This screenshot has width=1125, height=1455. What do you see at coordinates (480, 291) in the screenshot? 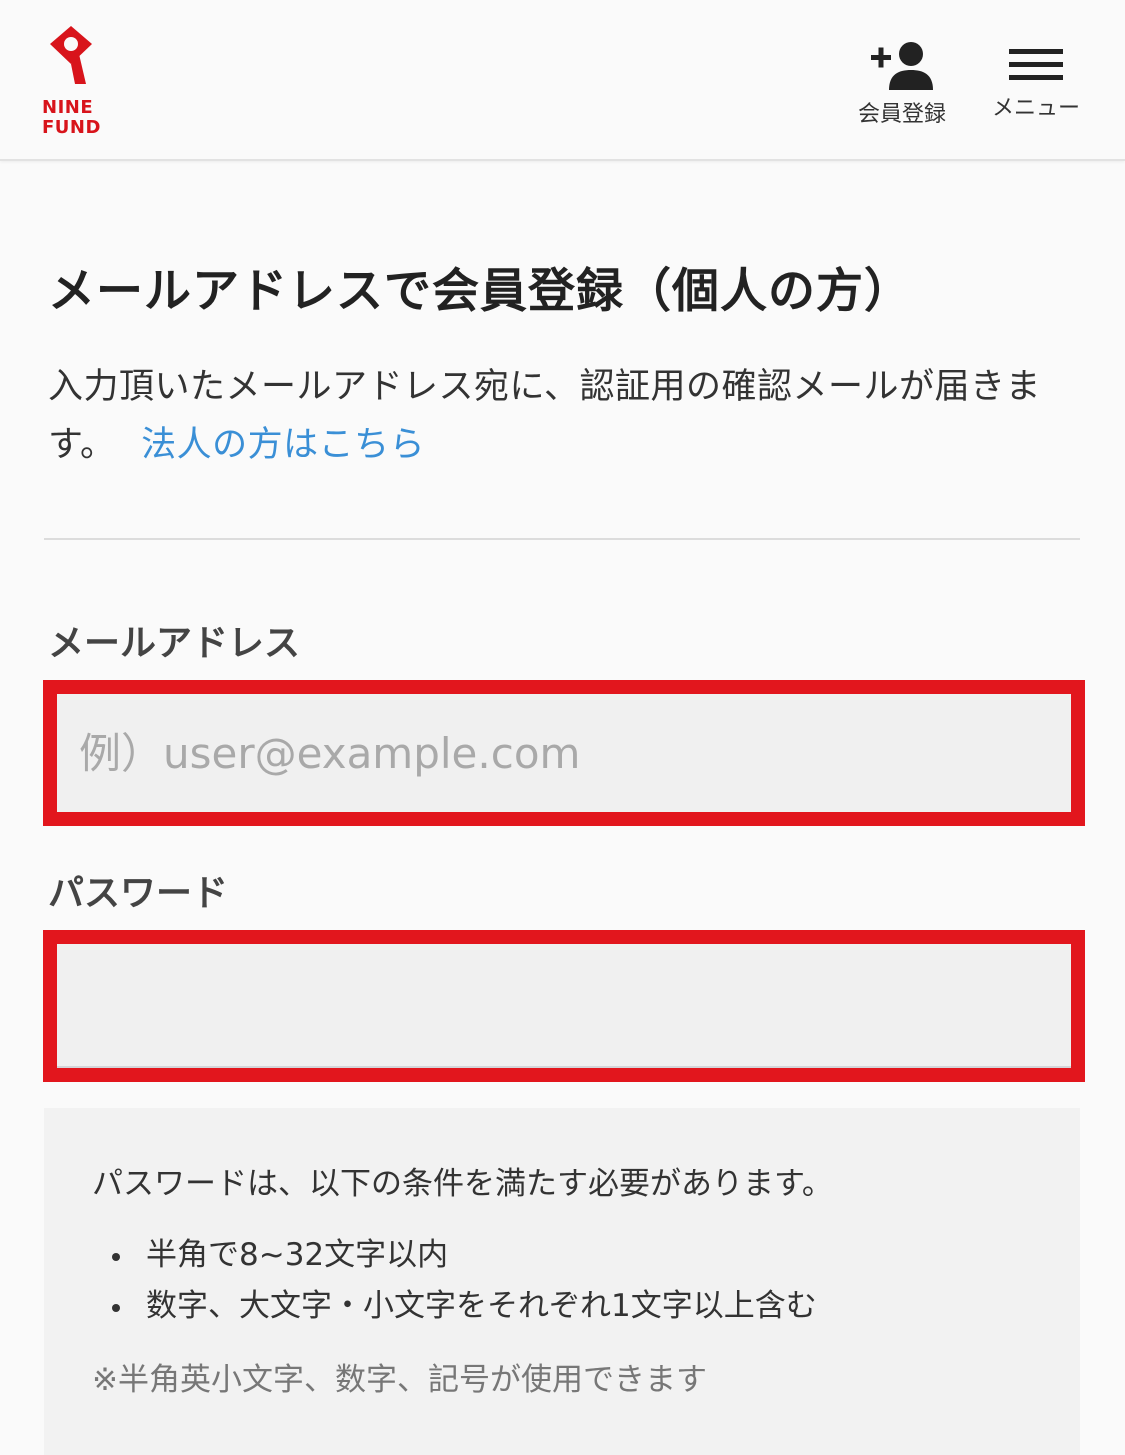
I see `page-title: メールアドレスで会員登録（個人の方）` at bounding box center [480, 291].